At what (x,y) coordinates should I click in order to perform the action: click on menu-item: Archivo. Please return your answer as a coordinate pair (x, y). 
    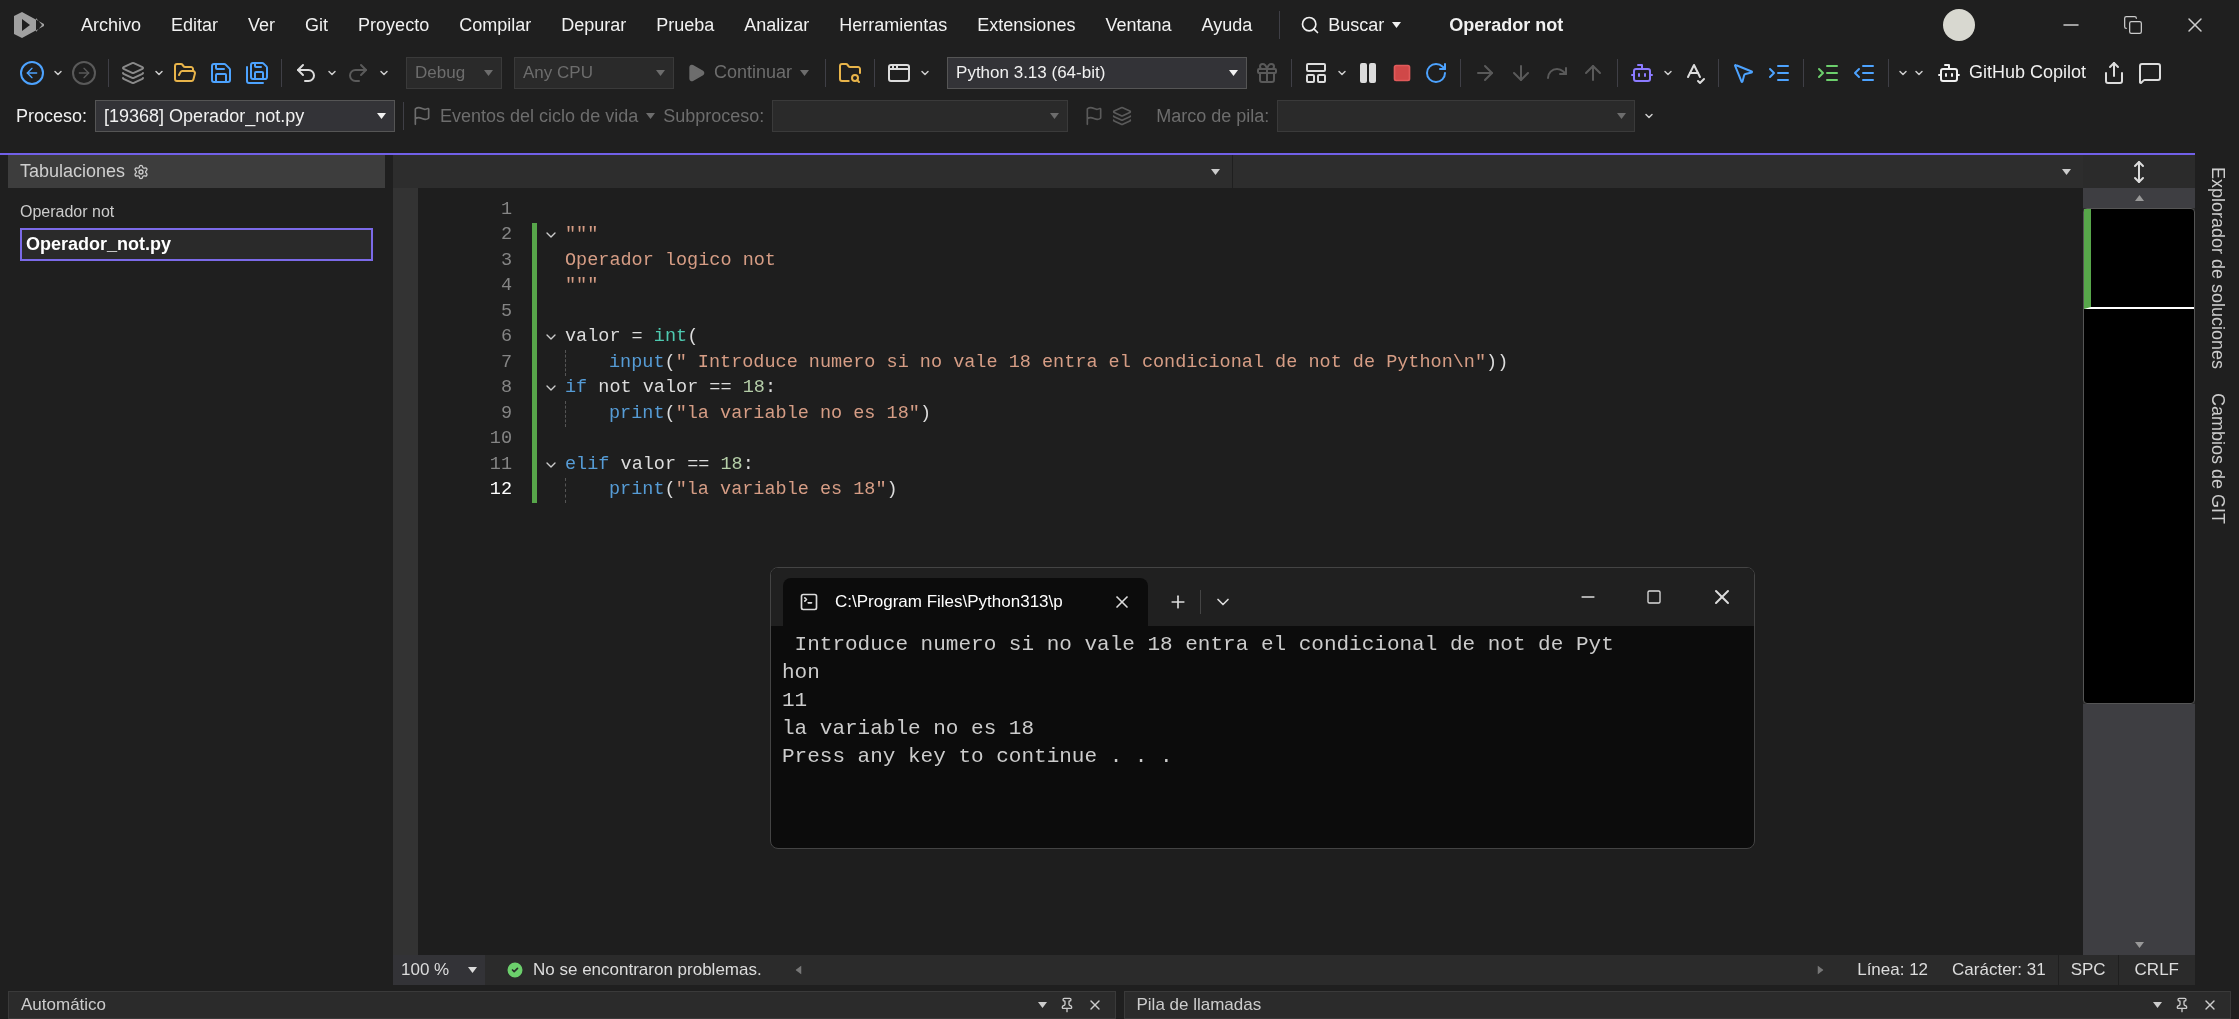
    Looking at the image, I should click on (111, 25).